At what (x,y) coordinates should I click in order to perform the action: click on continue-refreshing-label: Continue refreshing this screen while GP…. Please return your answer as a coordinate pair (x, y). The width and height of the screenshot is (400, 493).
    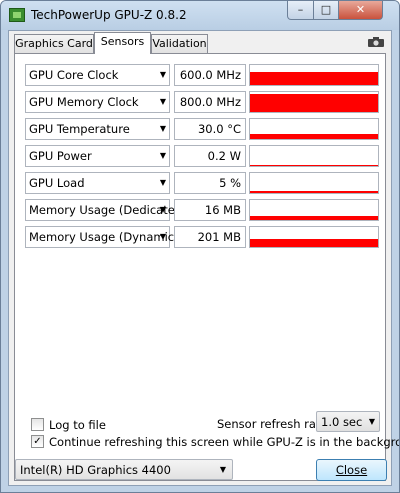
    Looking at the image, I should click on (224, 442).